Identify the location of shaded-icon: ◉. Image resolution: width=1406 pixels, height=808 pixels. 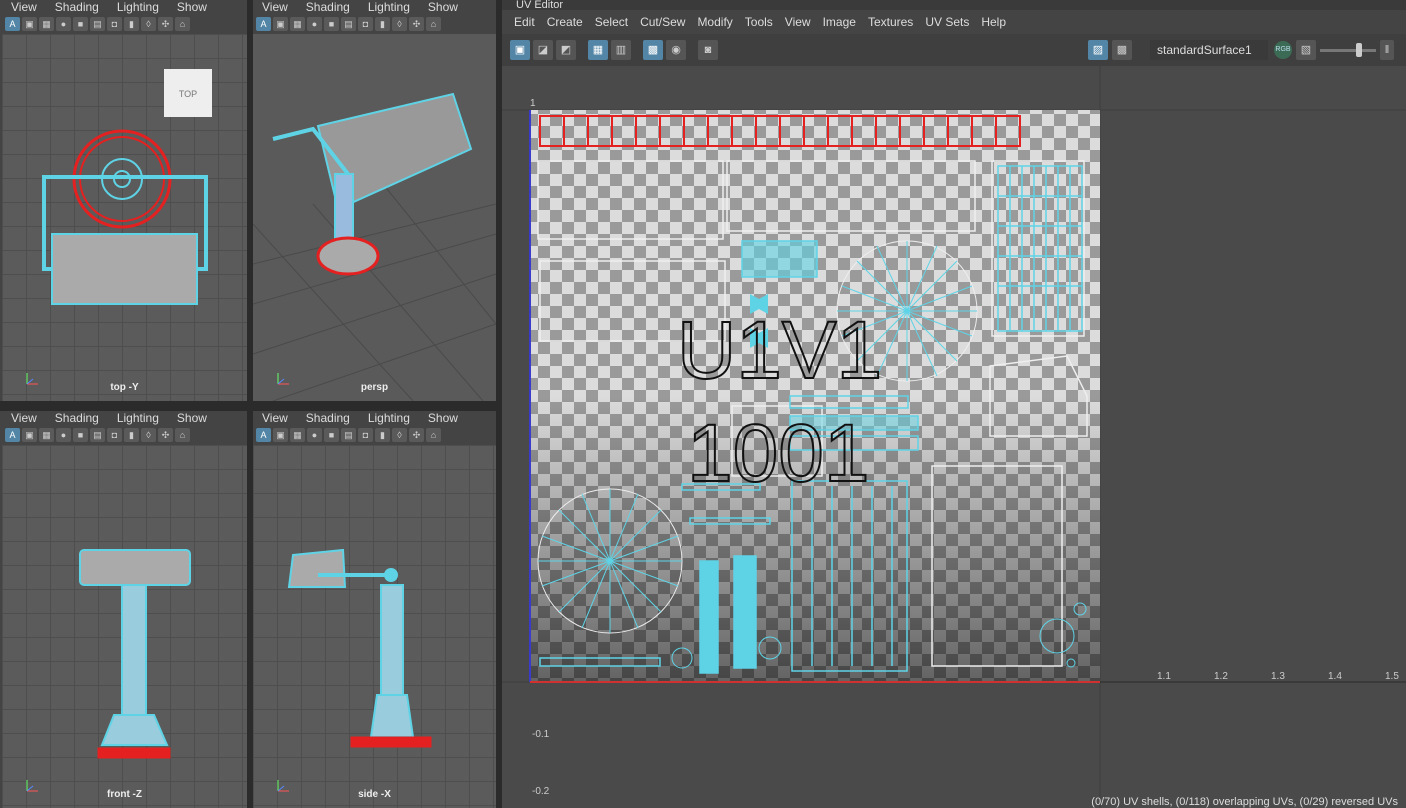
(676, 50).